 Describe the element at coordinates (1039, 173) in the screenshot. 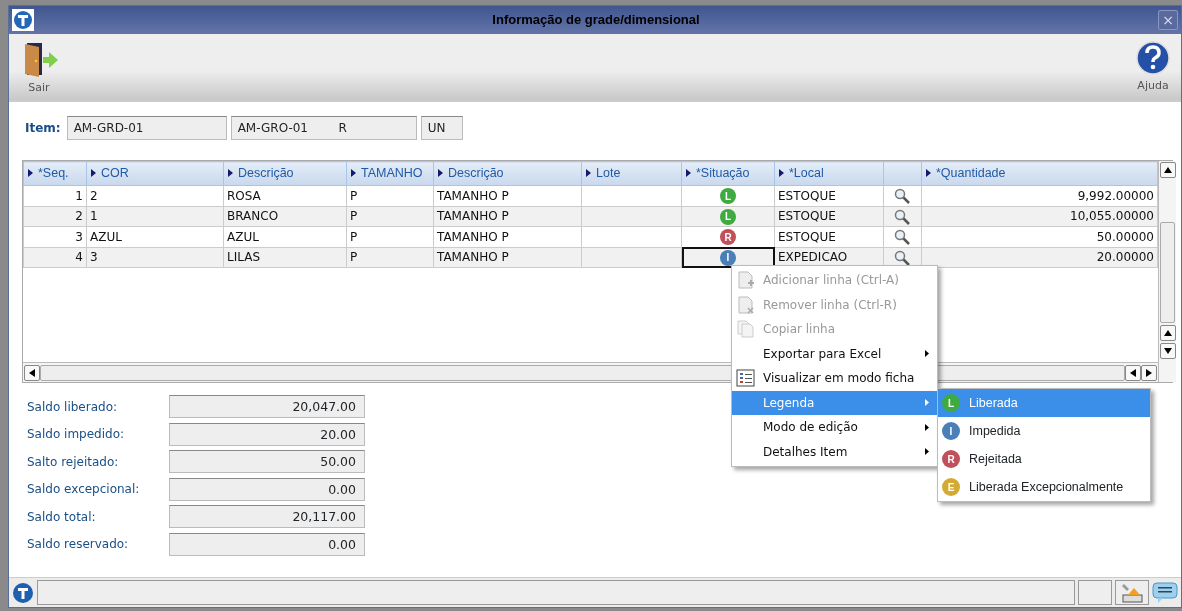

I see `column-header: *Quantidade` at that location.